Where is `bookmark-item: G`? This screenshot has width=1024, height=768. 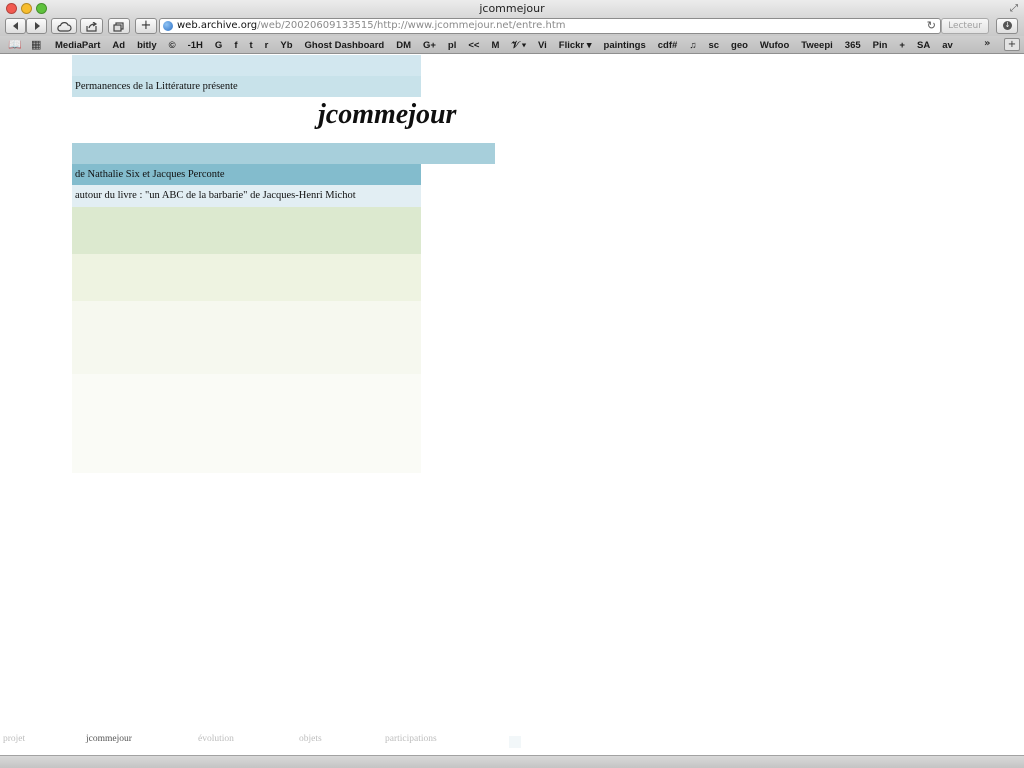 bookmark-item: G is located at coordinates (218, 45).